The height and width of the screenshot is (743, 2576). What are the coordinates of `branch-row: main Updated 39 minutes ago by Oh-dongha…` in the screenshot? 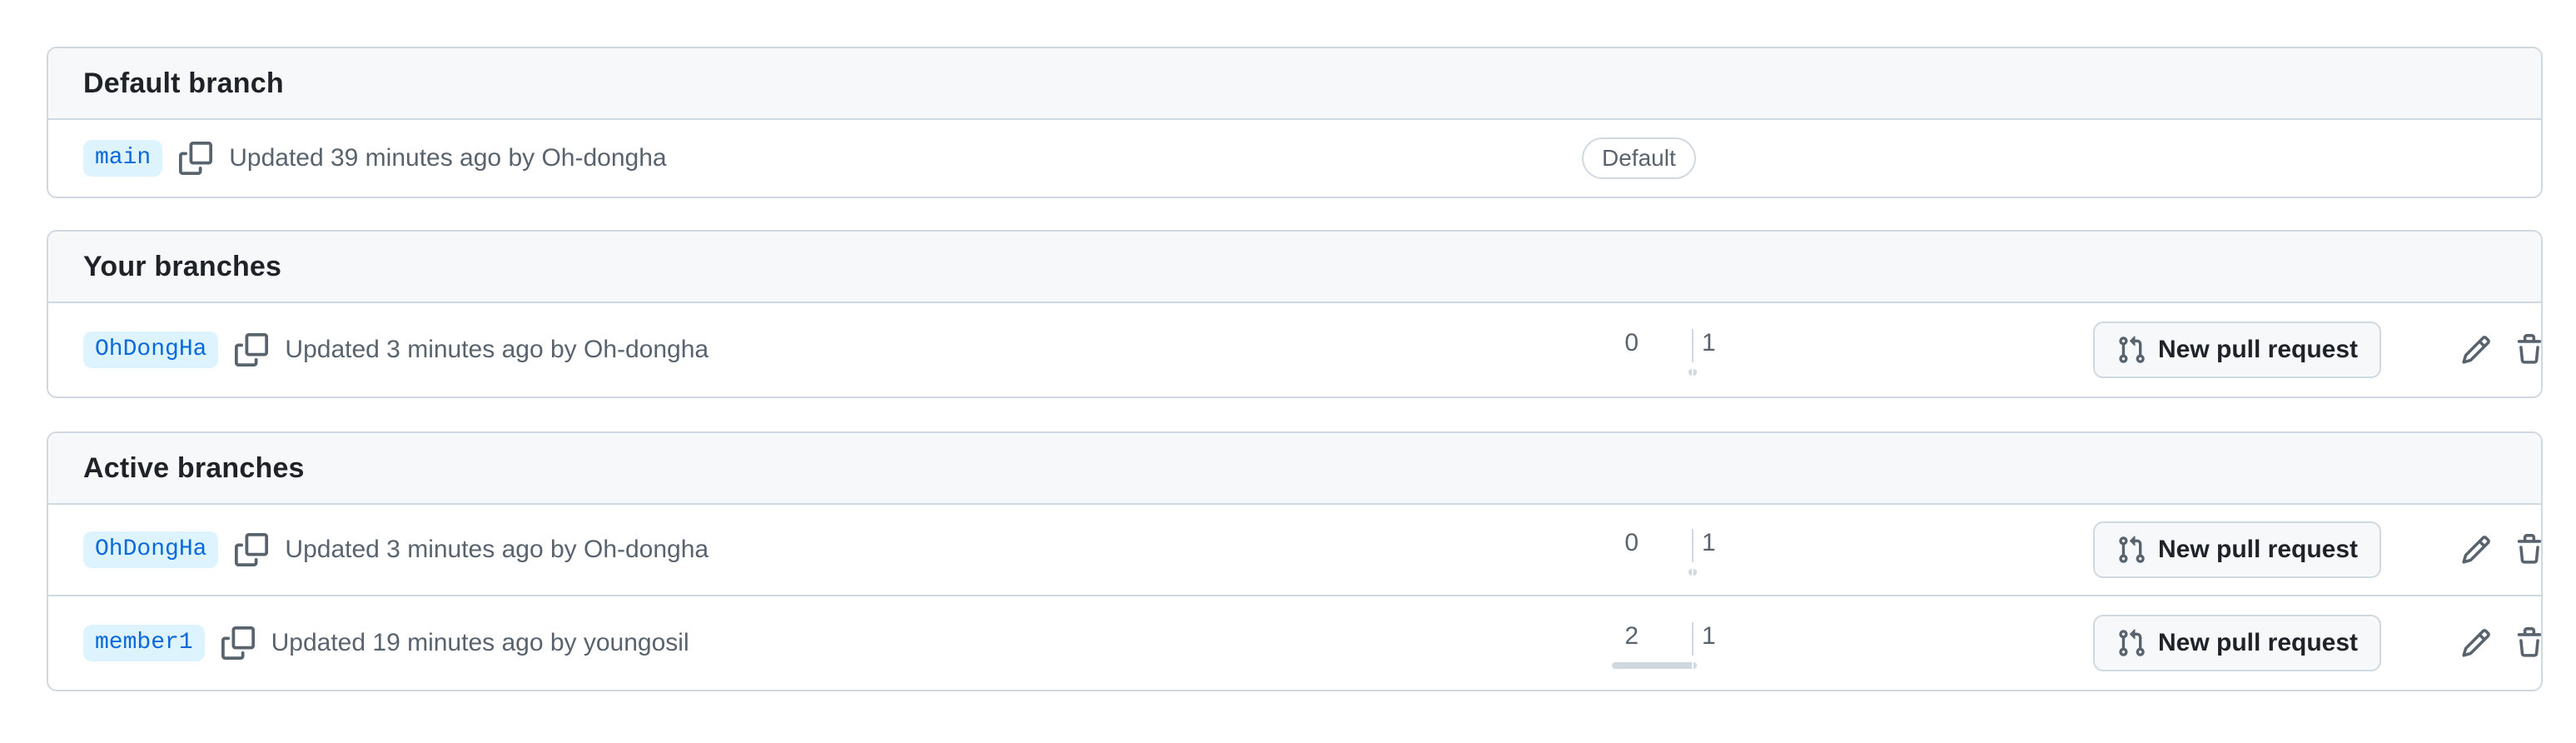 It's located at (1294, 158).